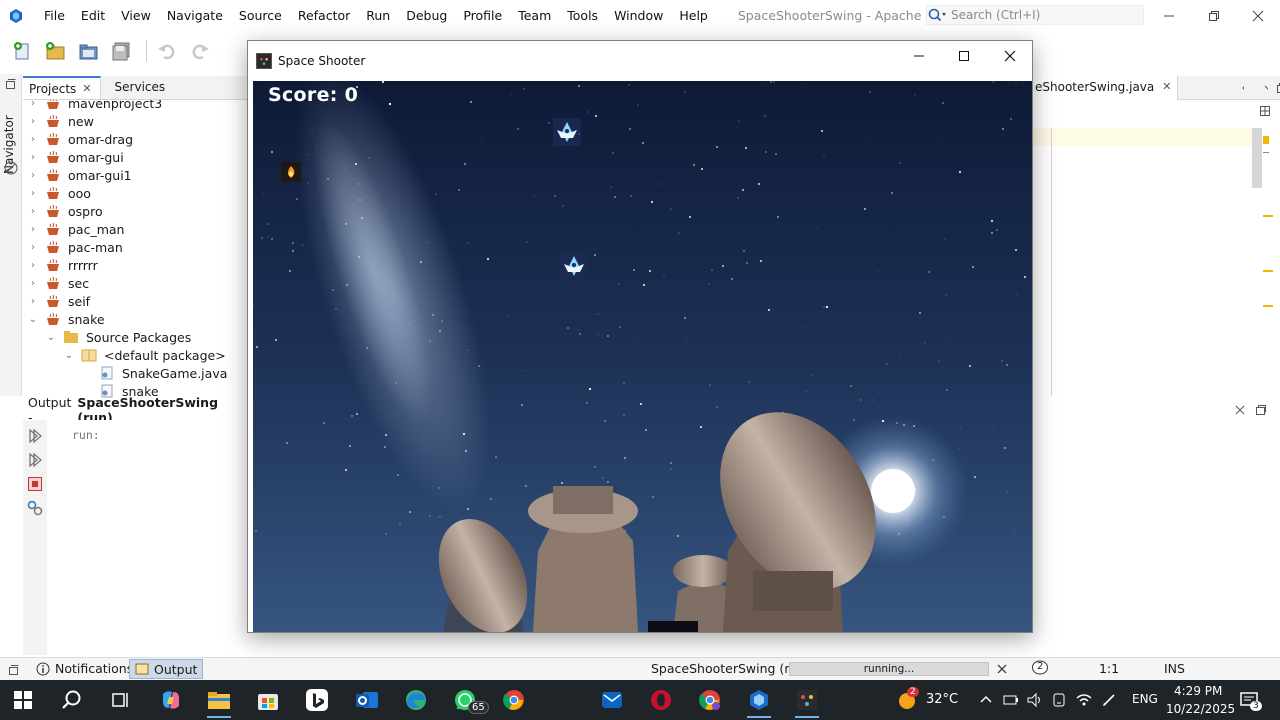  Describe the element at coordinates (1084, 700) in the screenshot. I see `wifi-icon` at that location.